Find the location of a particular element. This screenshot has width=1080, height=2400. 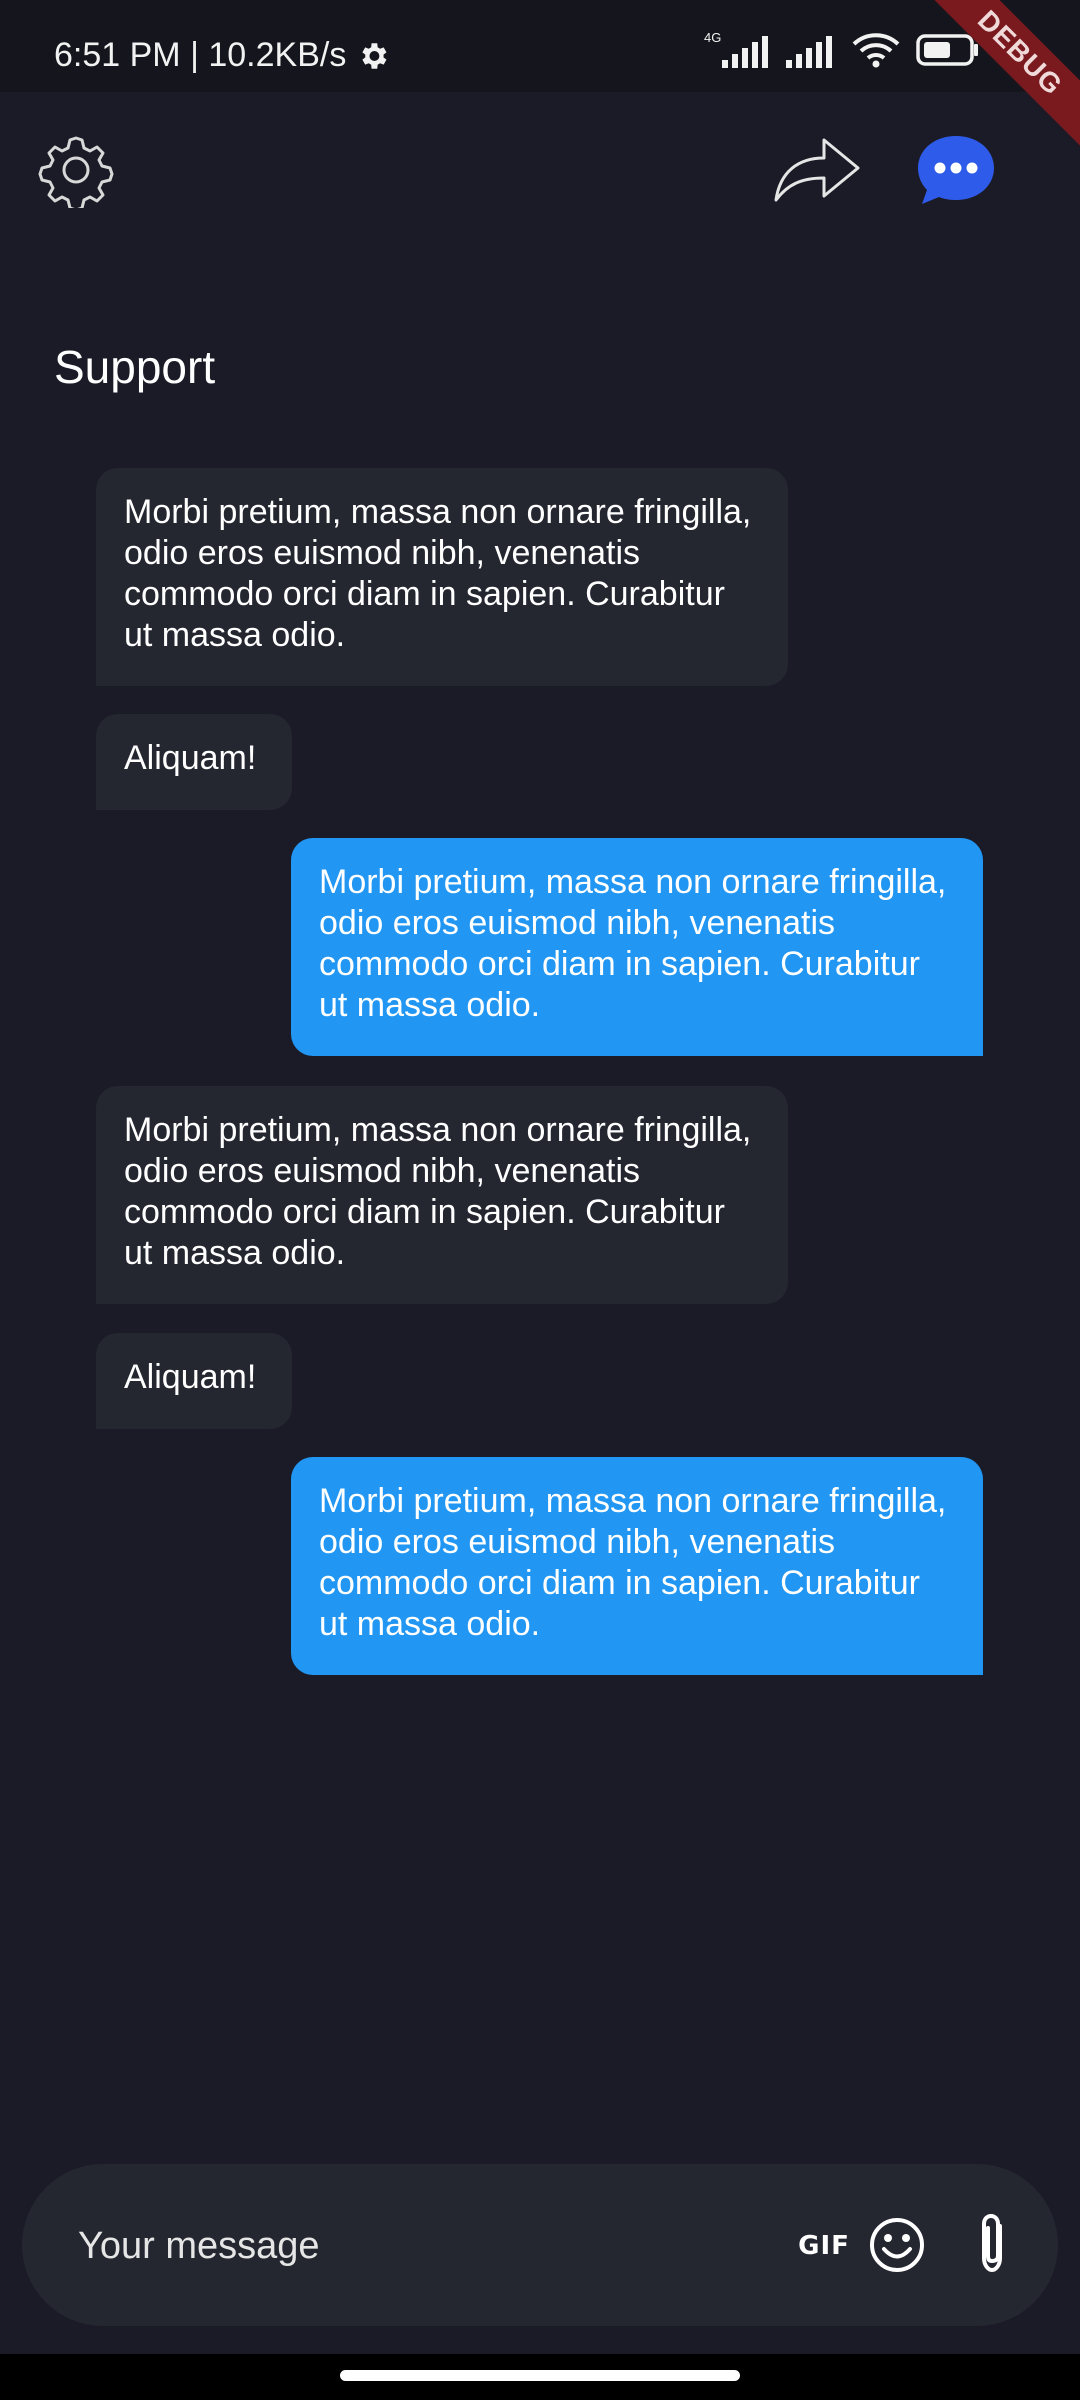

network-label: 4G is located at coordinates (712, 37).